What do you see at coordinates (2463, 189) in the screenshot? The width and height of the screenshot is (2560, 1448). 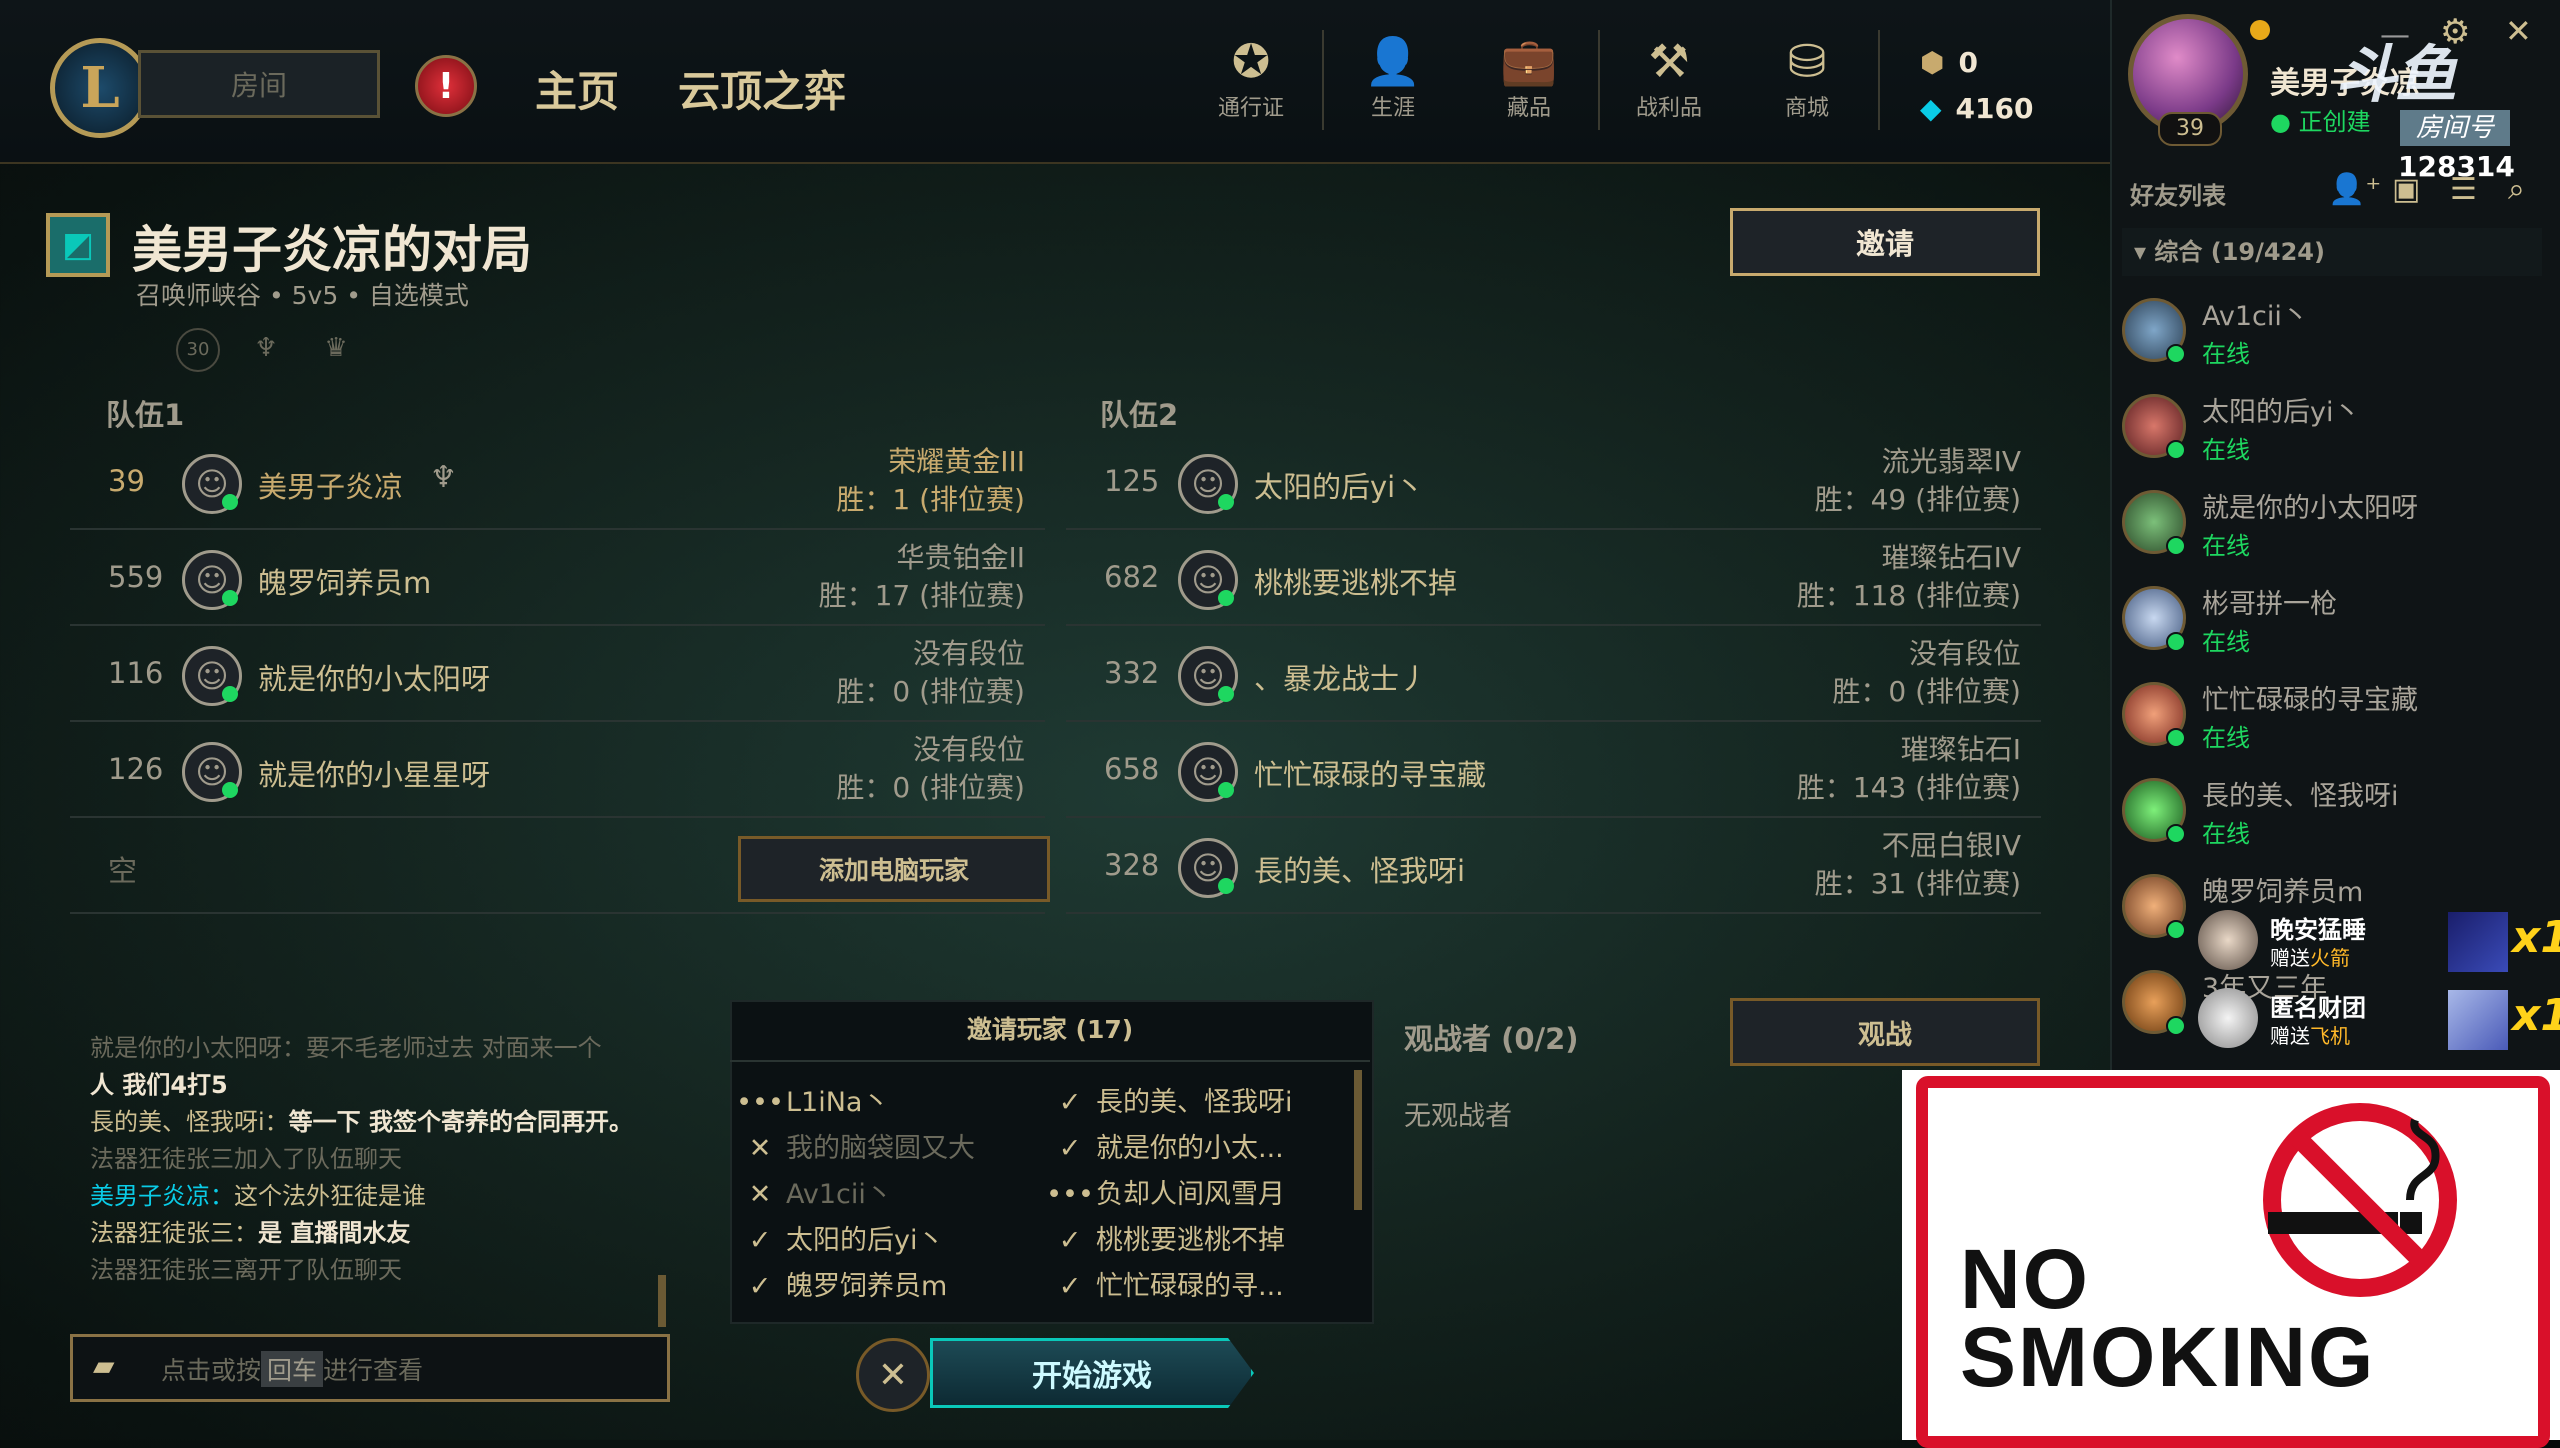 I see `list-view-icon: ☰` at bounding box center [2463, 189].